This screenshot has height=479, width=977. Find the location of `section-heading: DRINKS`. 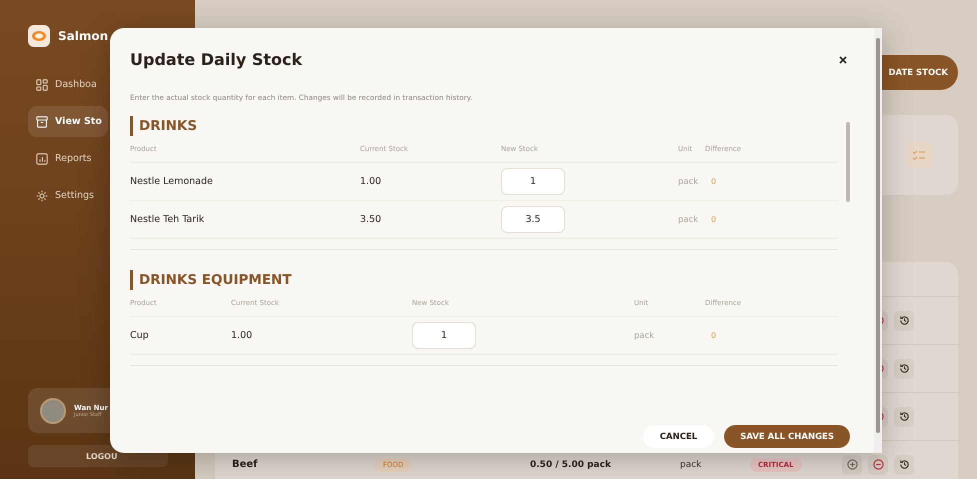

section-heading: DRINKS is located at coordinates (484, 126).